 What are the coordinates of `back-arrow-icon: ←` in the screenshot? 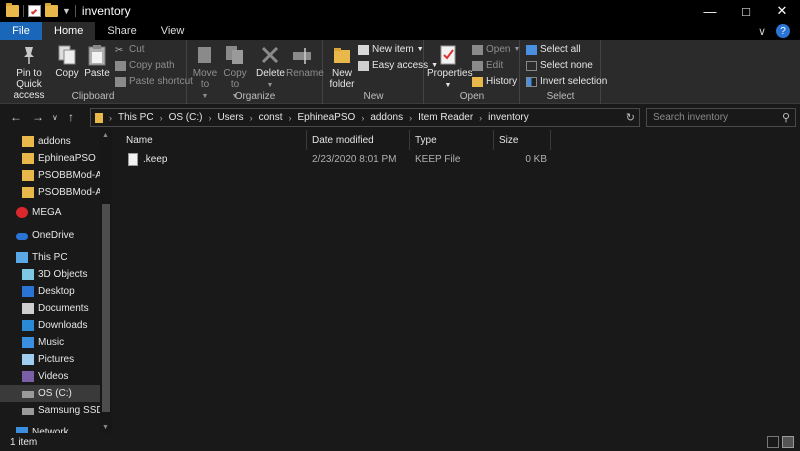 It's located at (16, 117).